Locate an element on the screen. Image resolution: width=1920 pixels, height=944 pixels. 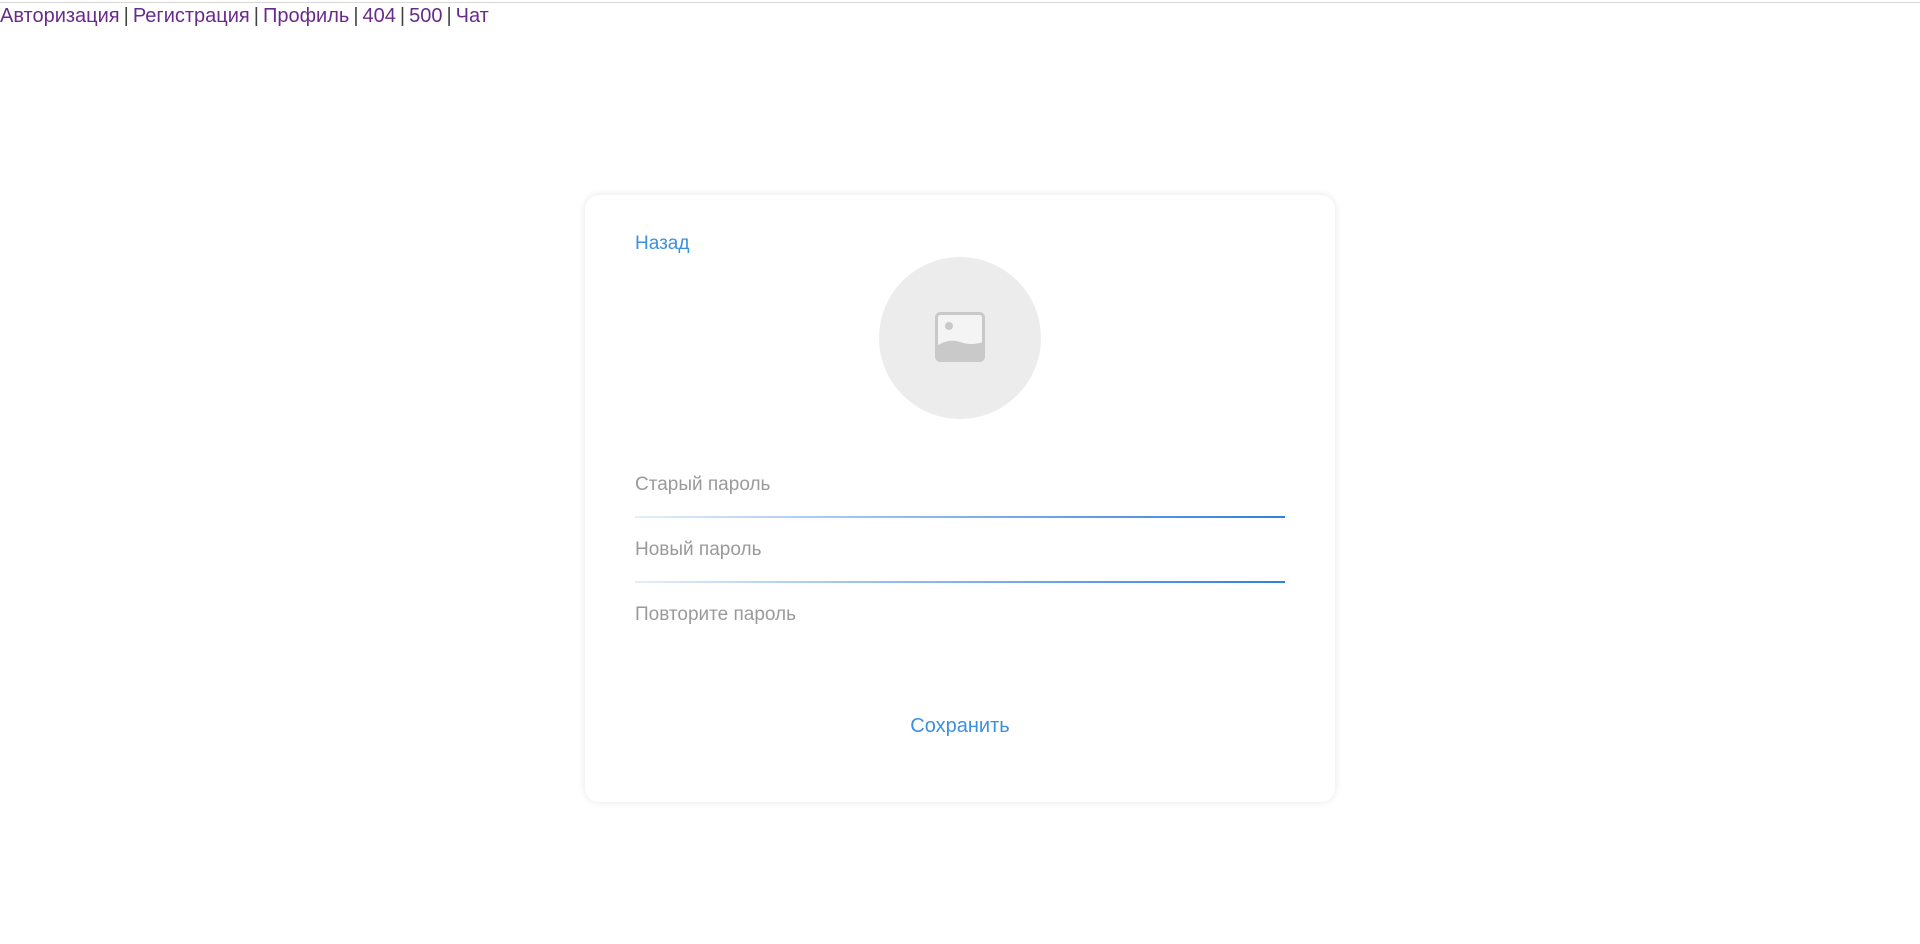
old-password-field is located at coordinates (960, 493).